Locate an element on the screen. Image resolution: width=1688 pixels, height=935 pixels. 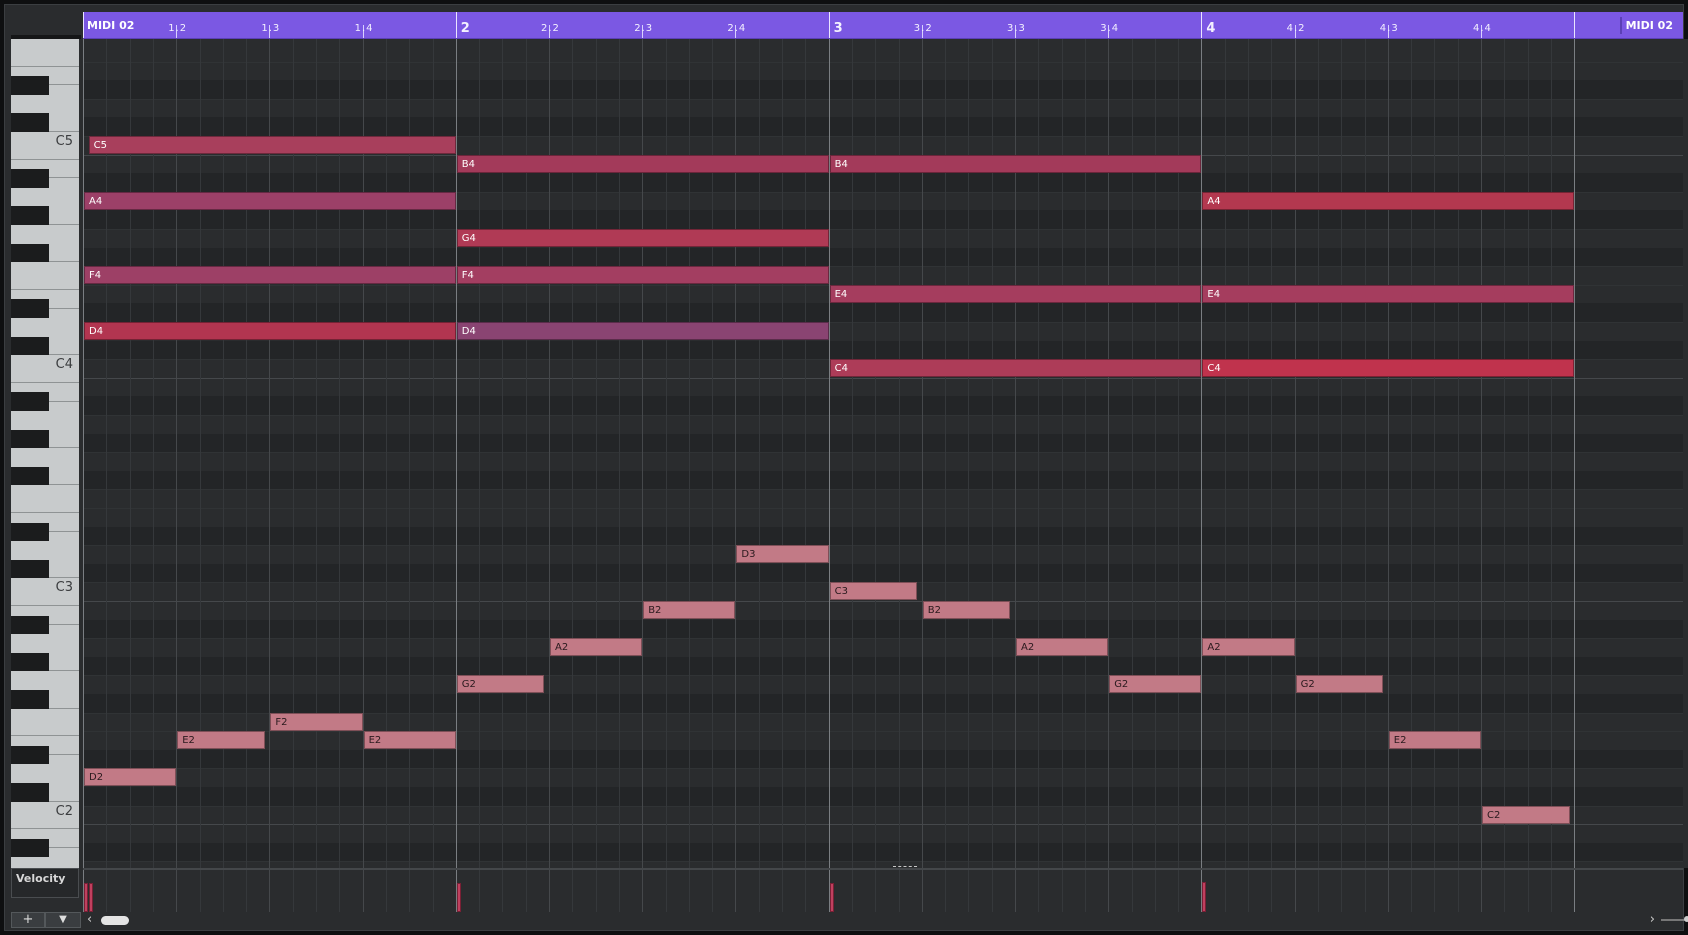
midi-note: F2 is located at coordinates (316, 721).